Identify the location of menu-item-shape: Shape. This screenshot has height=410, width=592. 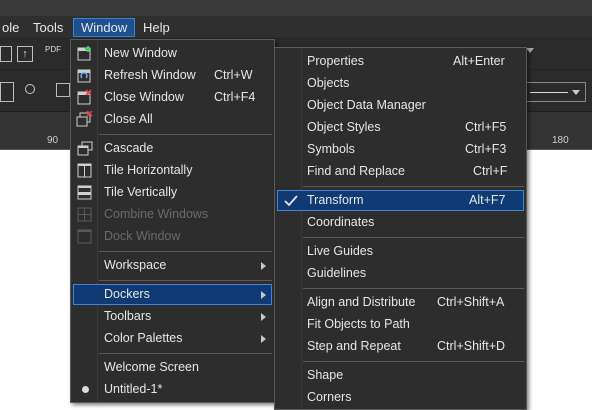
(400, 375).